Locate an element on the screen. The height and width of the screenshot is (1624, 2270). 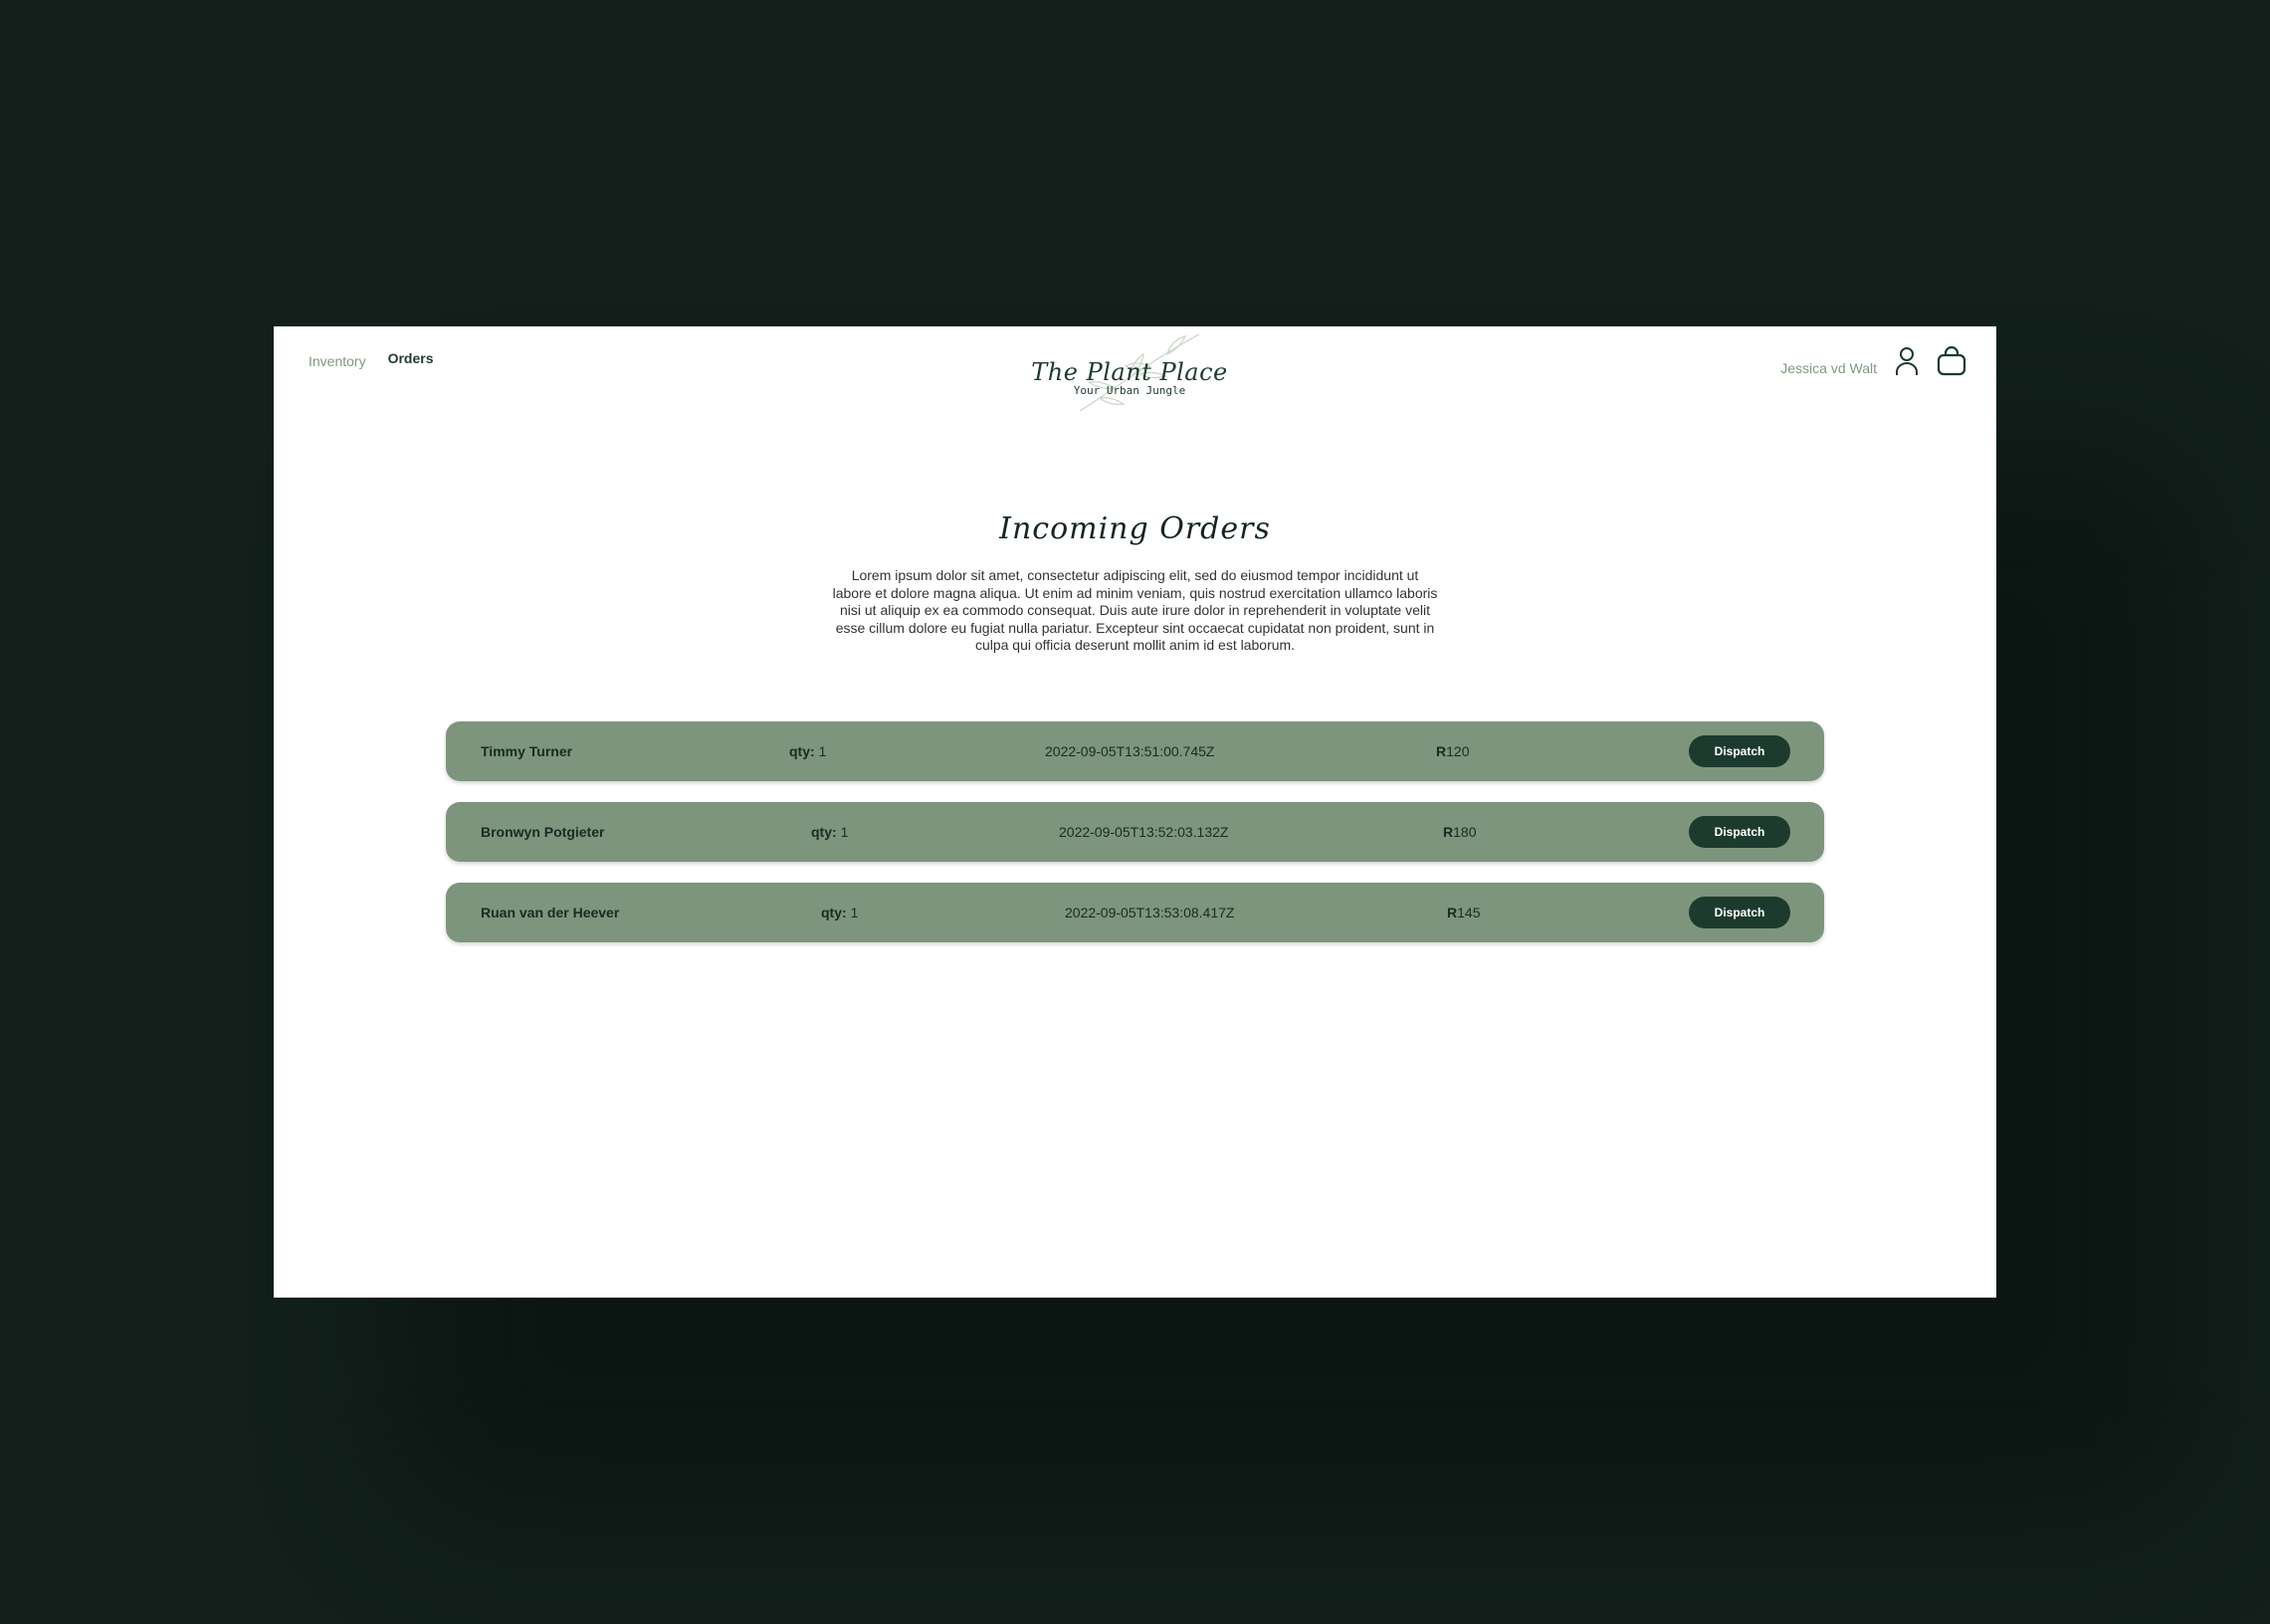
price-amount: 120 is located at coordinates (1458, 751).